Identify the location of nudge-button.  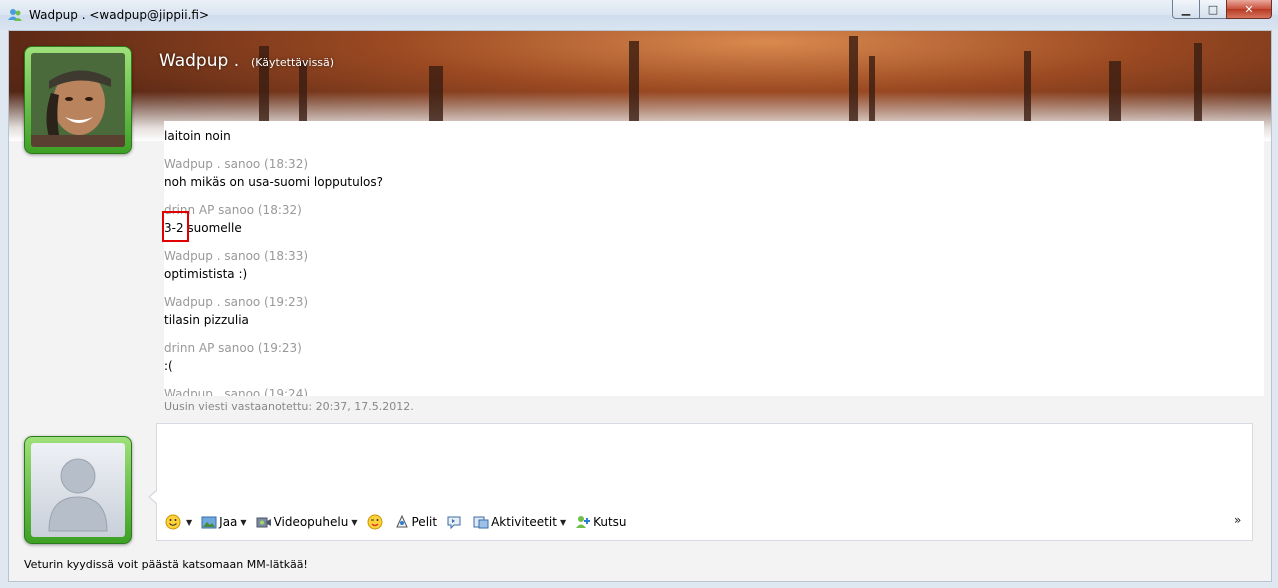
(455, 522).